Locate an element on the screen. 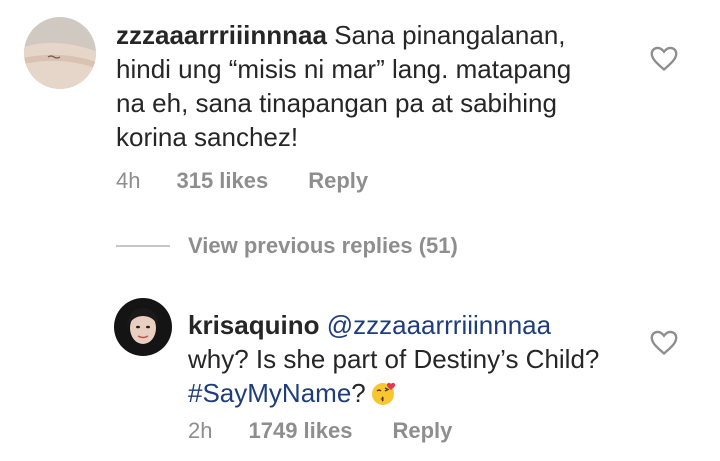 The image size is (720, 461). comment-meta: 2h 1749 likes Reply is located at coordinates (320, 431).